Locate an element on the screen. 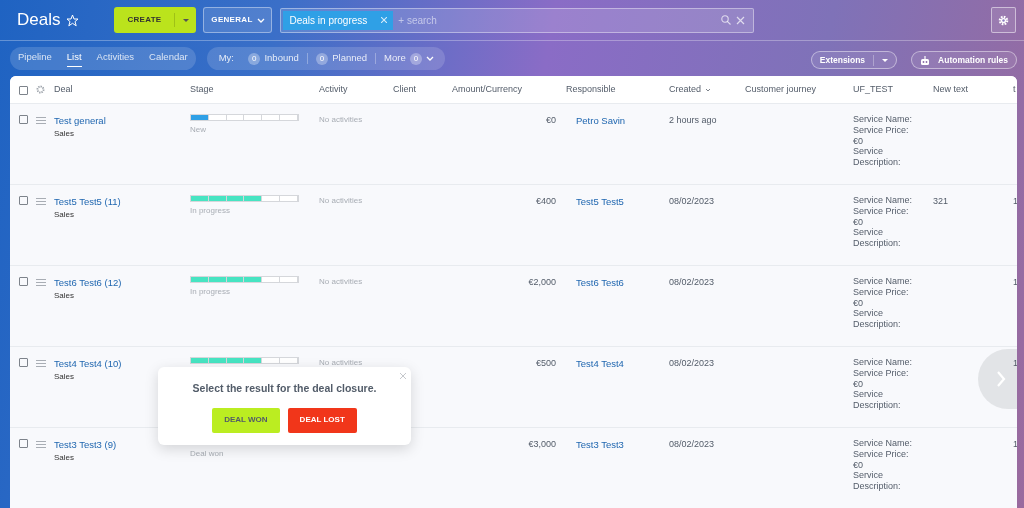  automation-rules-button: Automation rules is located at coordinates (964, 60).